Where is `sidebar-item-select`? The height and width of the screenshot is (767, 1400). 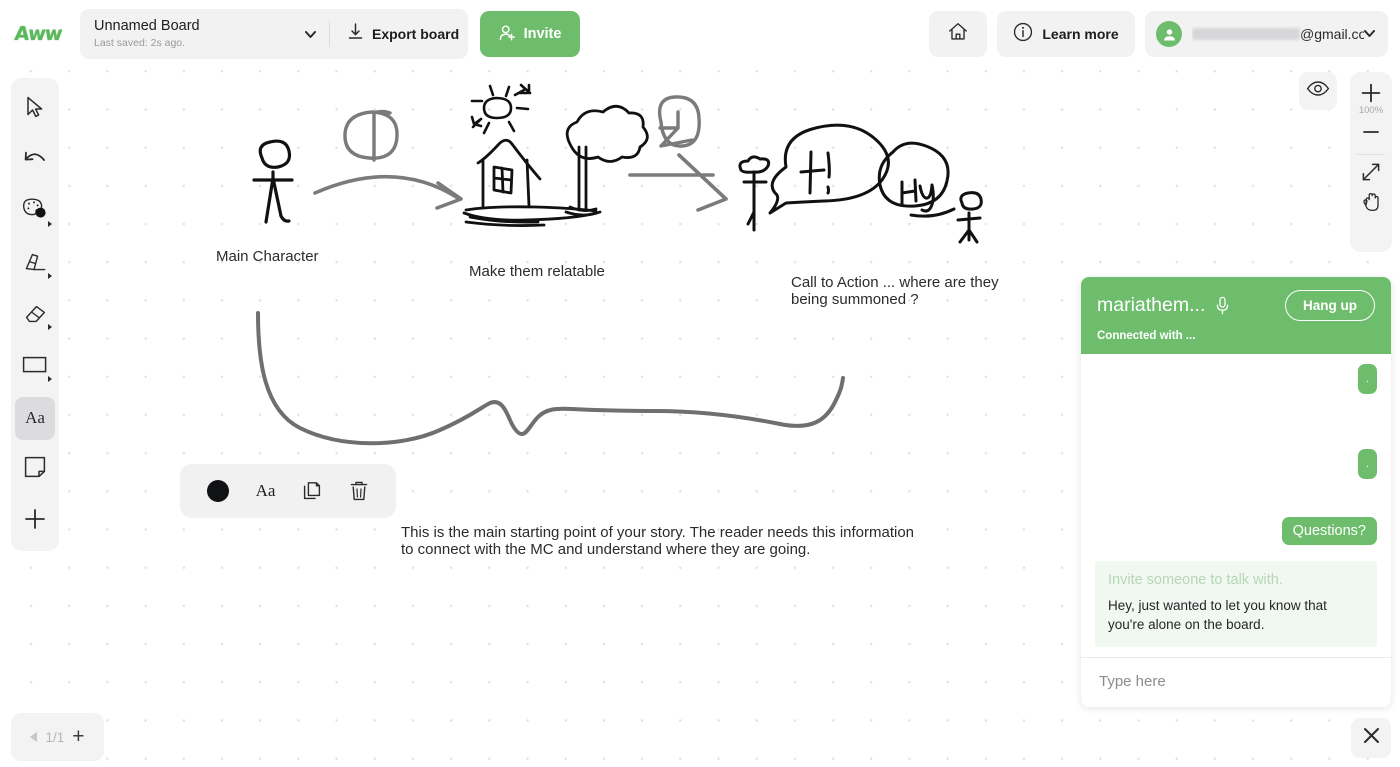 sidebar-item-select is located at coordinates (35, 109).